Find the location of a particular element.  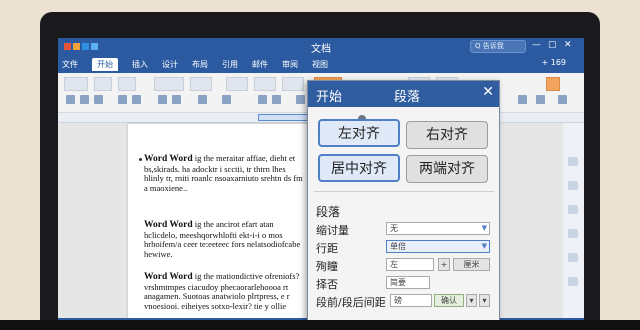

tab-view: 视图 is located at coordinates (320, 64).